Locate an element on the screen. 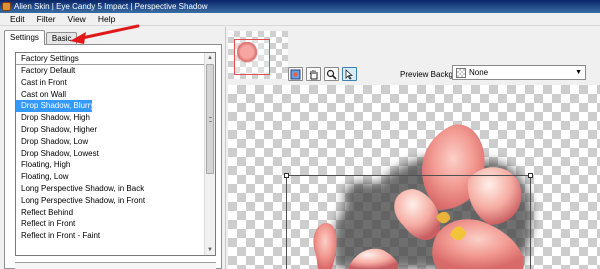  list-item: Drop Shadow, Higher is located at coordinates (110, 130).